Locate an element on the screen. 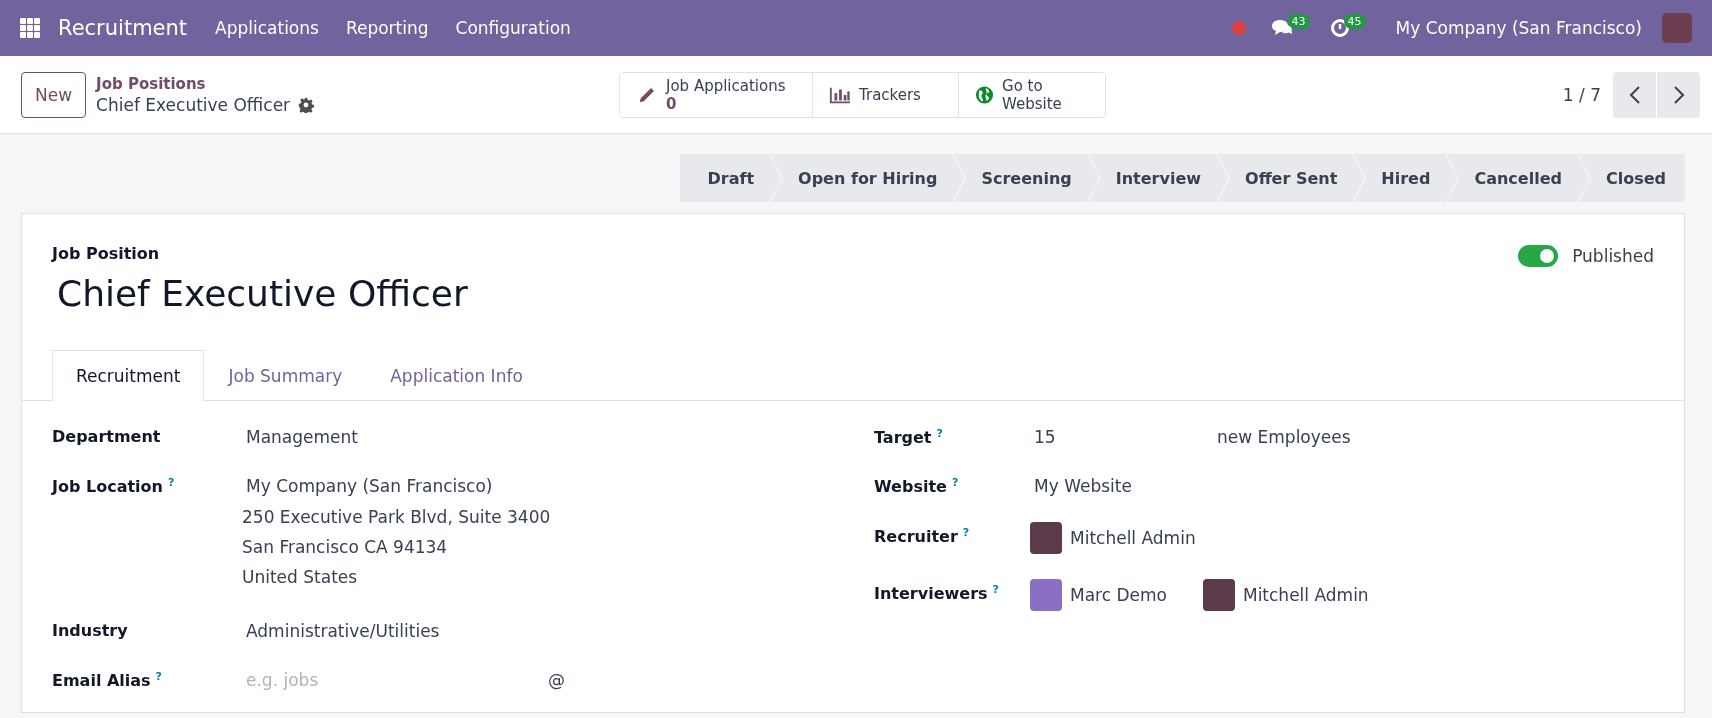 The height and width of the screenshot is (718, 1712). status-stage: Cancelled is located at coordinates (1518, 178).